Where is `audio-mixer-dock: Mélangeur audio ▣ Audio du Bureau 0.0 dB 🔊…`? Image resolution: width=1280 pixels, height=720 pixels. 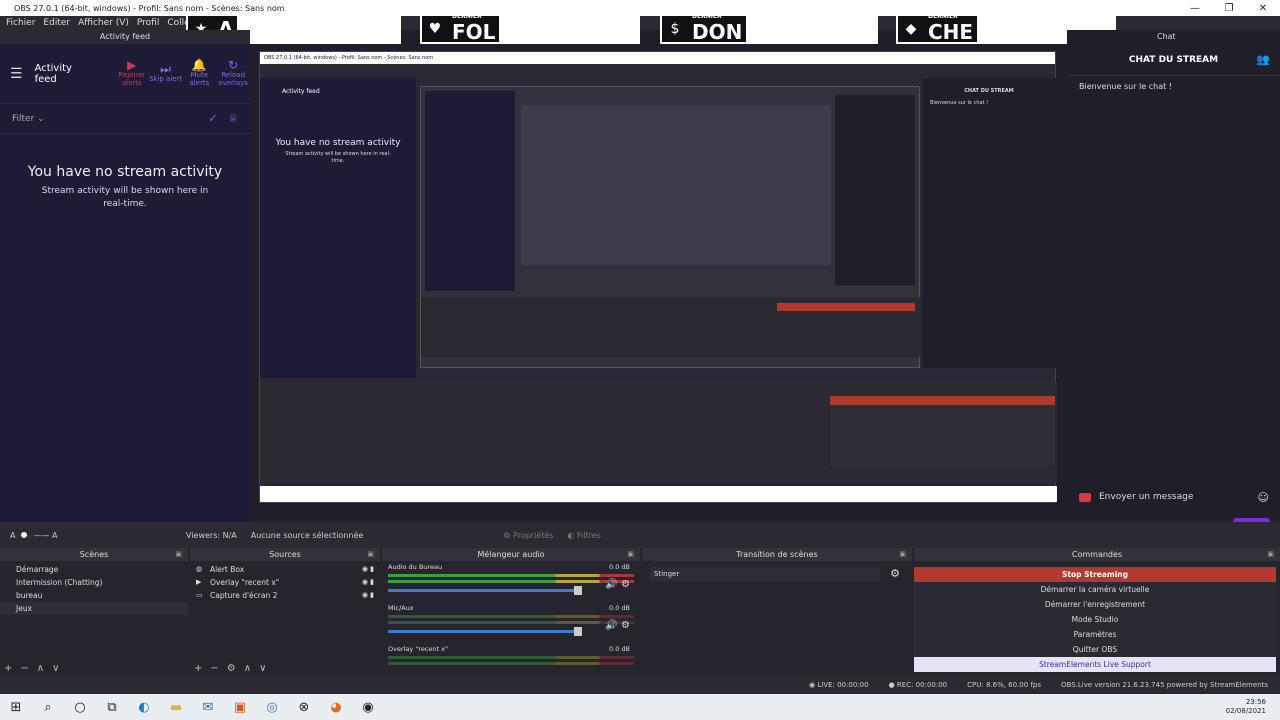 audio-mixer-dock: Mélangeur audio ▣ Audio du Bureau 0.0 dB 🔊… is located at coordinates (511, 612).